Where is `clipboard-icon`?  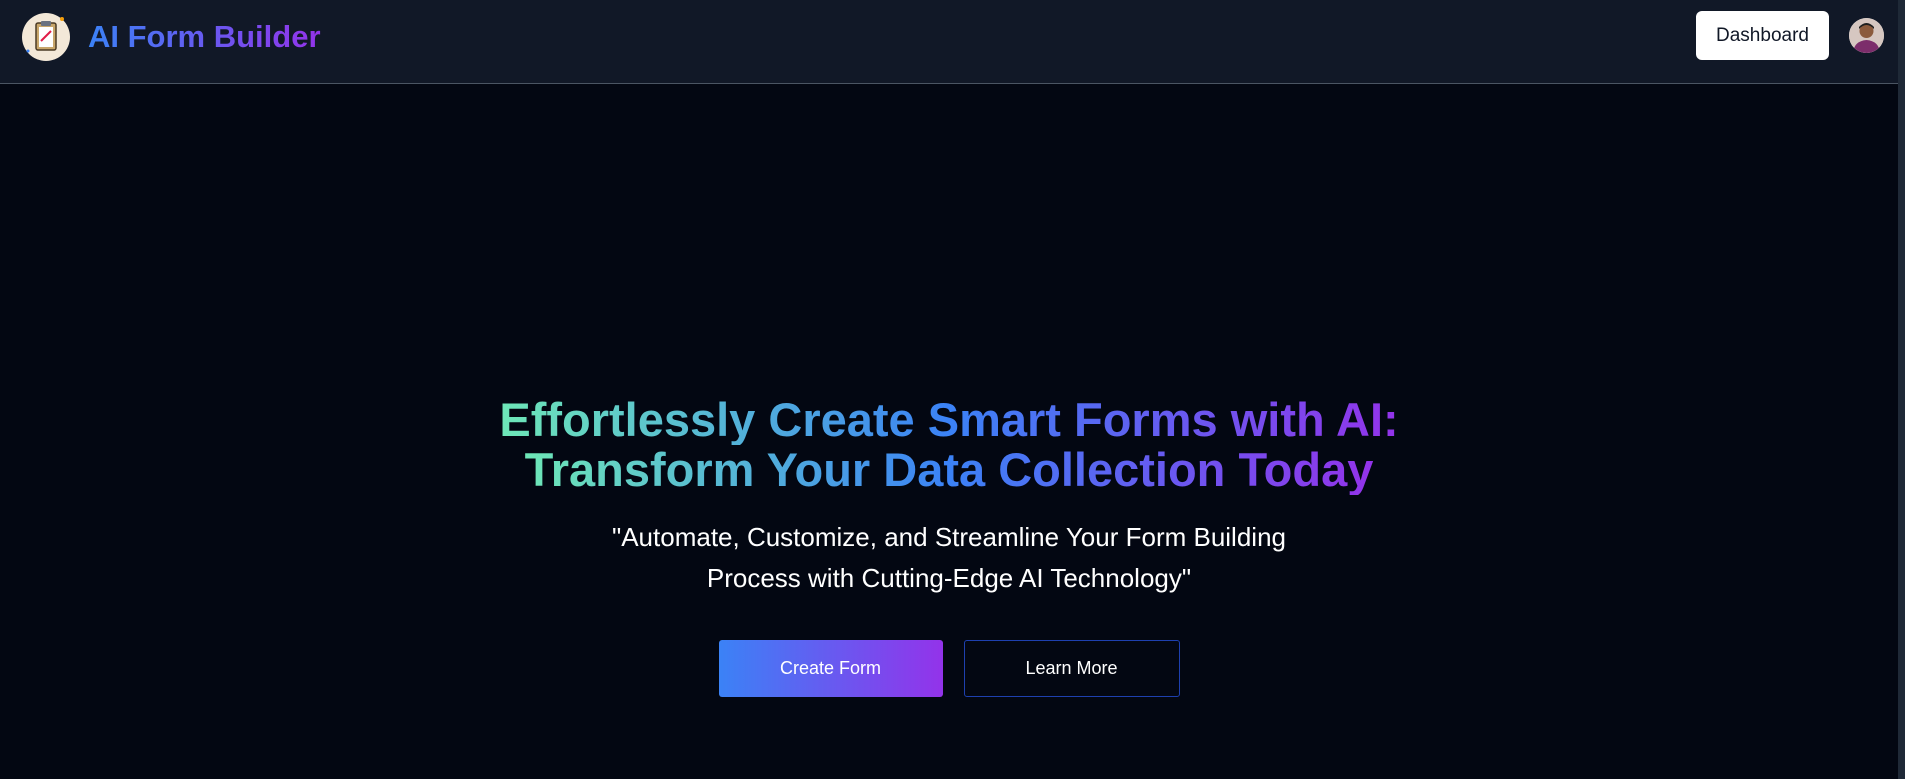
clipboard-icon is located at coordinates (46, 37).